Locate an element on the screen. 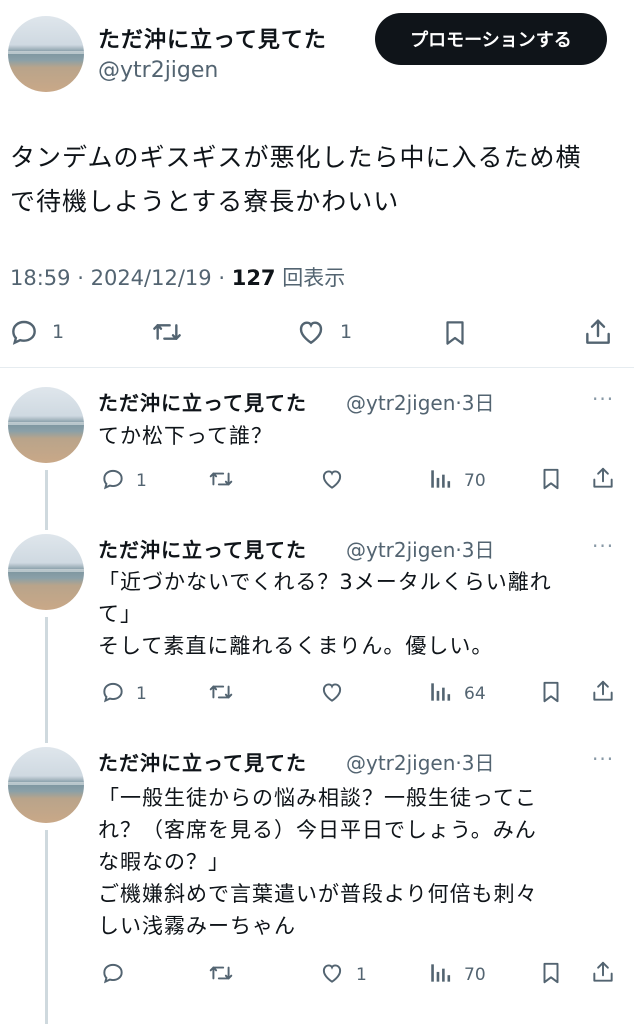 This screenshot has width=634, height=1024. reply-text-line: ご機嫌斜めで言葉遣いが普段より何倍も刺々 is located at coordinates (318, 894).